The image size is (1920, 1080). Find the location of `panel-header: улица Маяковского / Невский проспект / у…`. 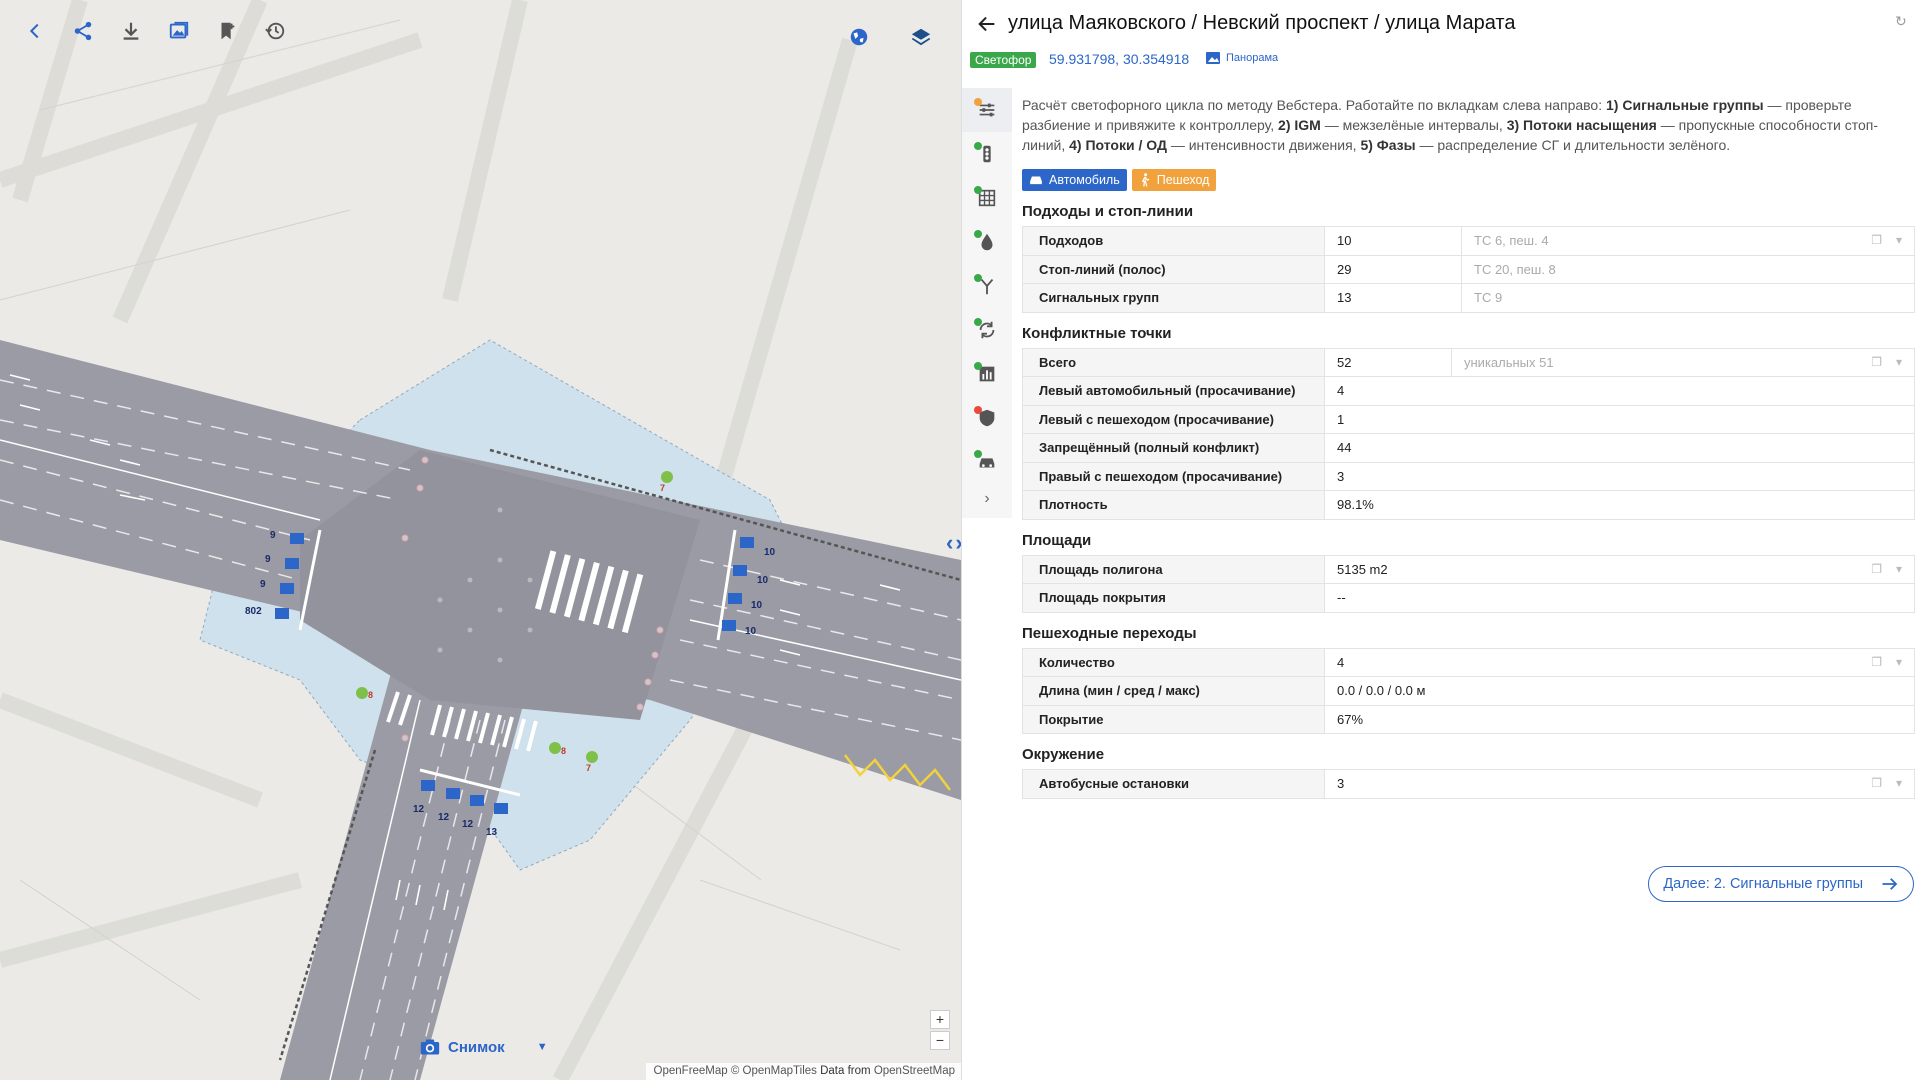

panel-header: улица Маяковского / Невский проспект / у… is located at coordinates (1441, 41).